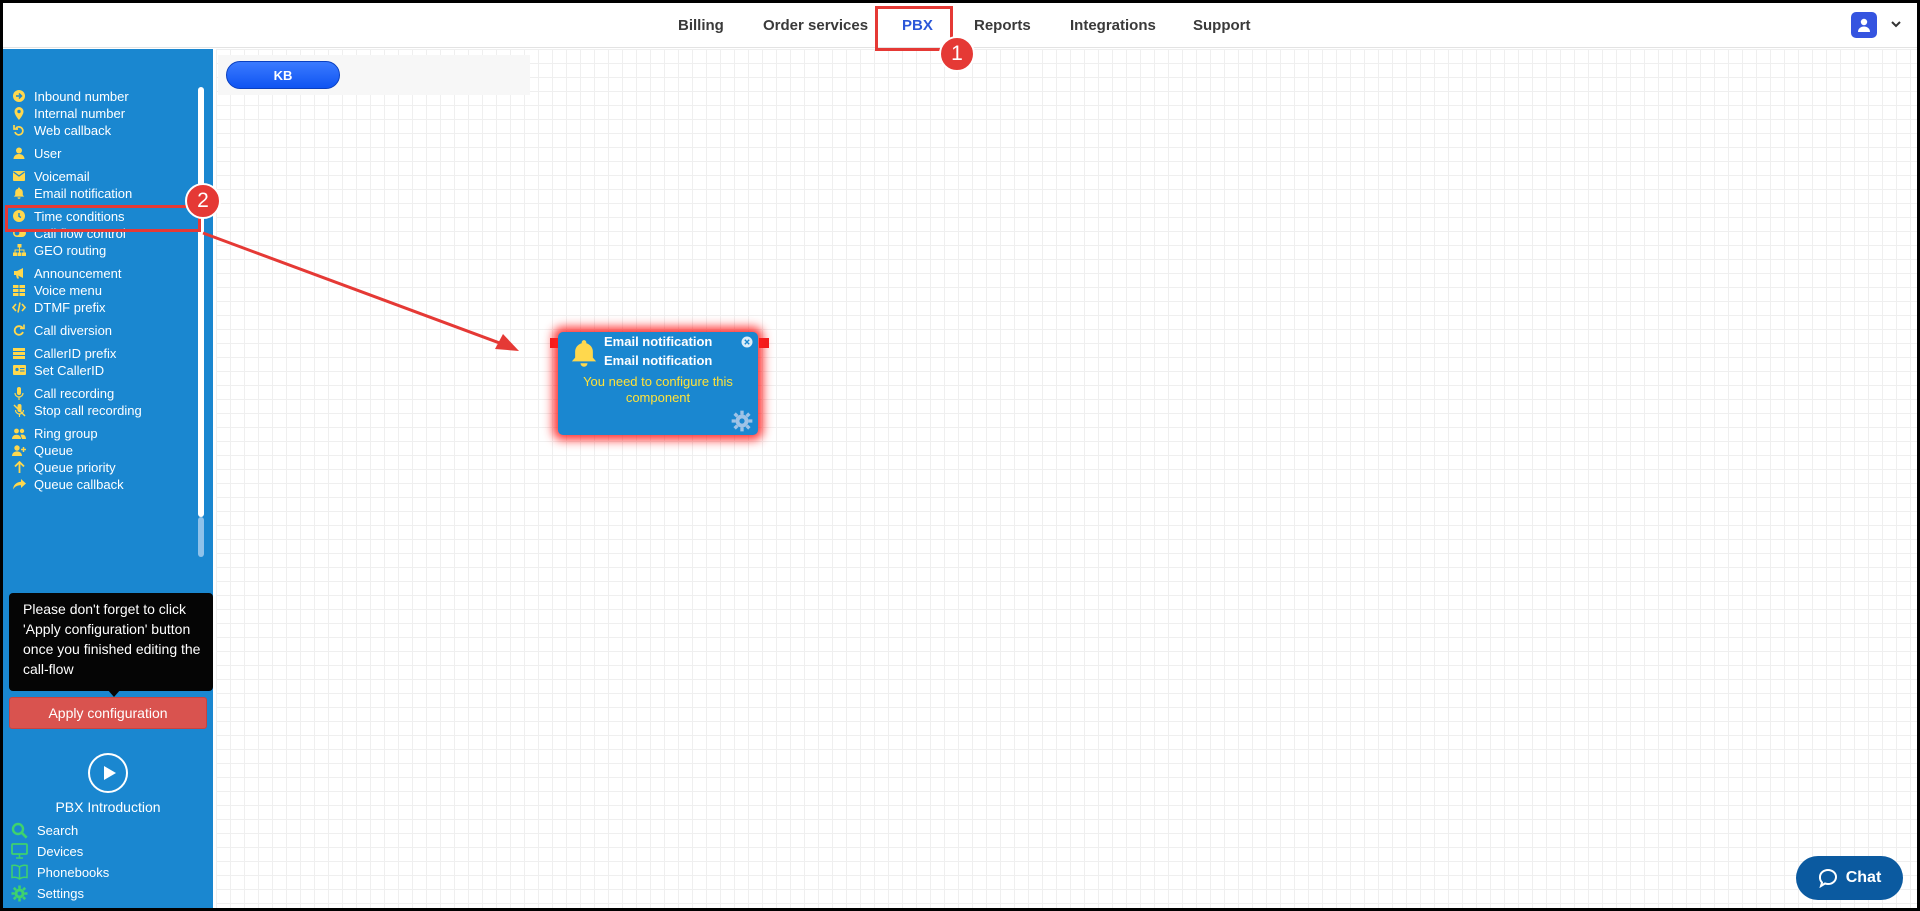 The width and height of the screenshot is (1920, 911). What do you see at coordinates (1863, 877) in the screenshot?
I see `chat-label: Chat` at bounding box center [1863, 877].